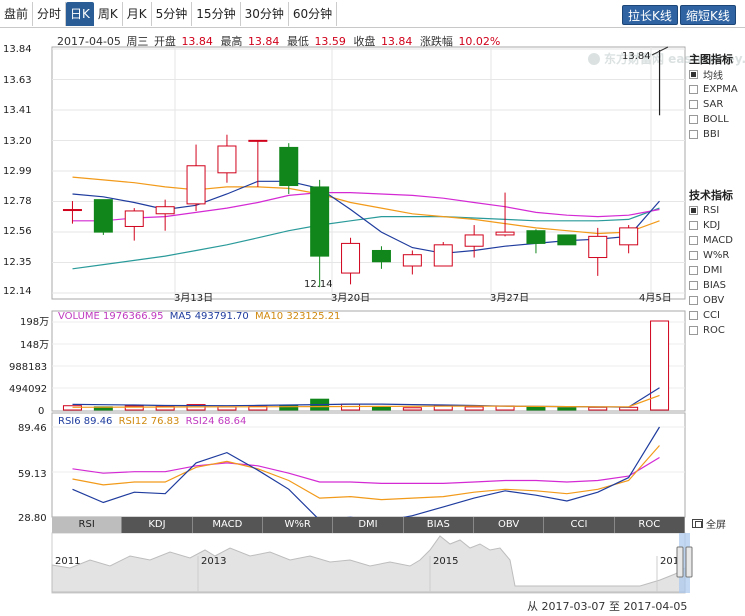 Image resolution: width=745 pixels, height=616 pixels. What do you see at coordinates (713, 74) in the screenshot?
I see `main-indicator-ma: 均线` at bounding box center [713, 74].